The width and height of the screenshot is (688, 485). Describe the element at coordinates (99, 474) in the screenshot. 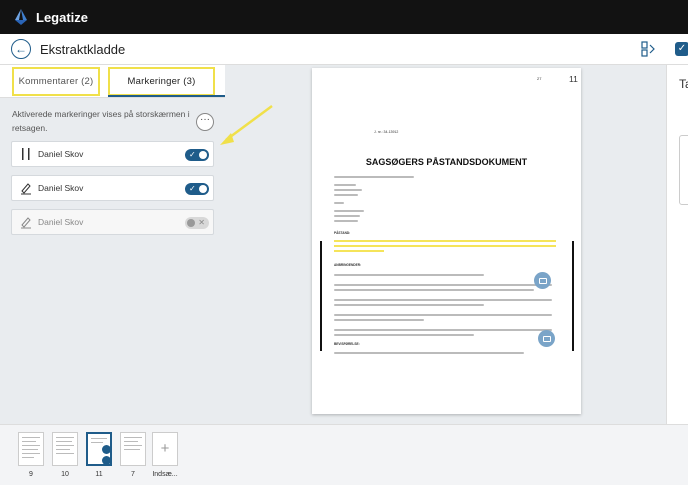

I see `thumbnail-label: 11` at that location.